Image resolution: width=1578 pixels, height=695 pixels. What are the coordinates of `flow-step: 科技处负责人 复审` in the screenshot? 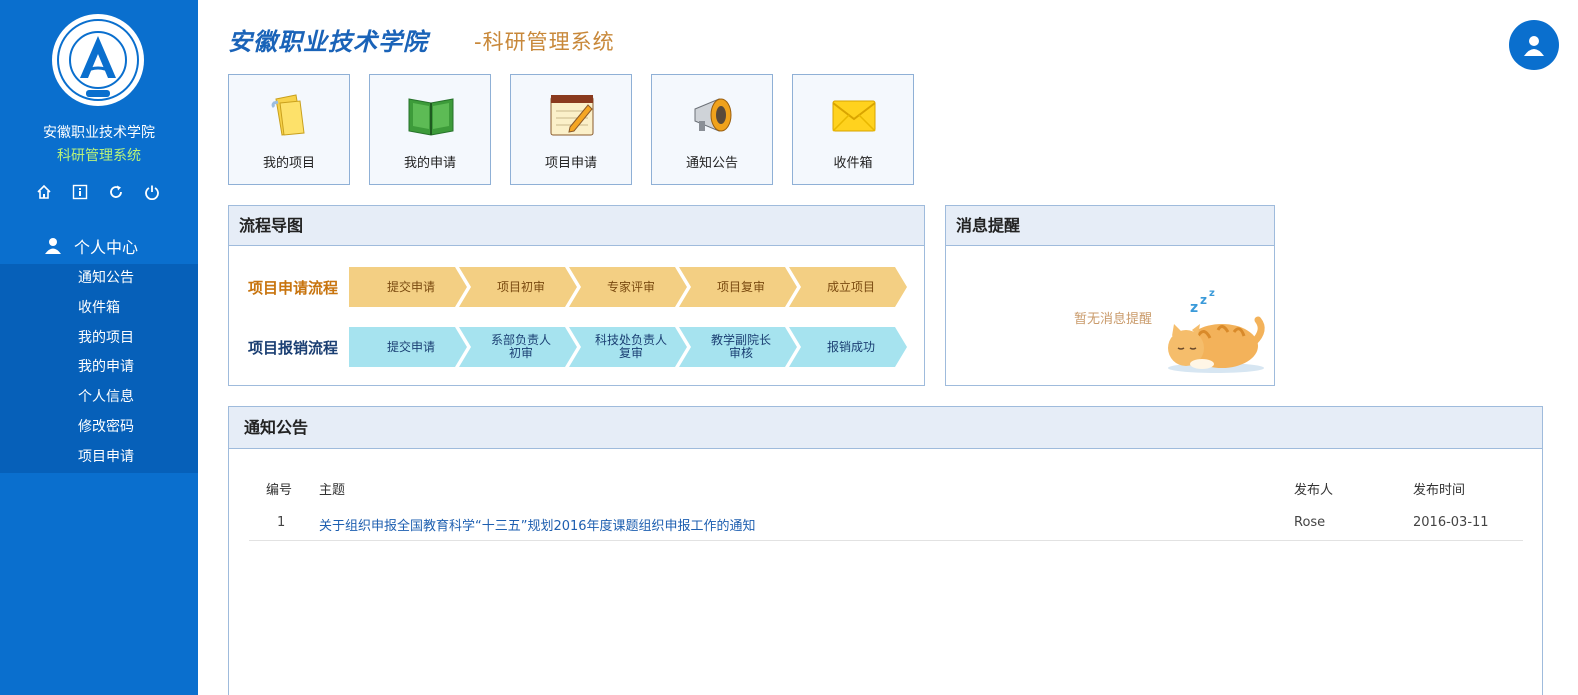 It's located at (628, 347).